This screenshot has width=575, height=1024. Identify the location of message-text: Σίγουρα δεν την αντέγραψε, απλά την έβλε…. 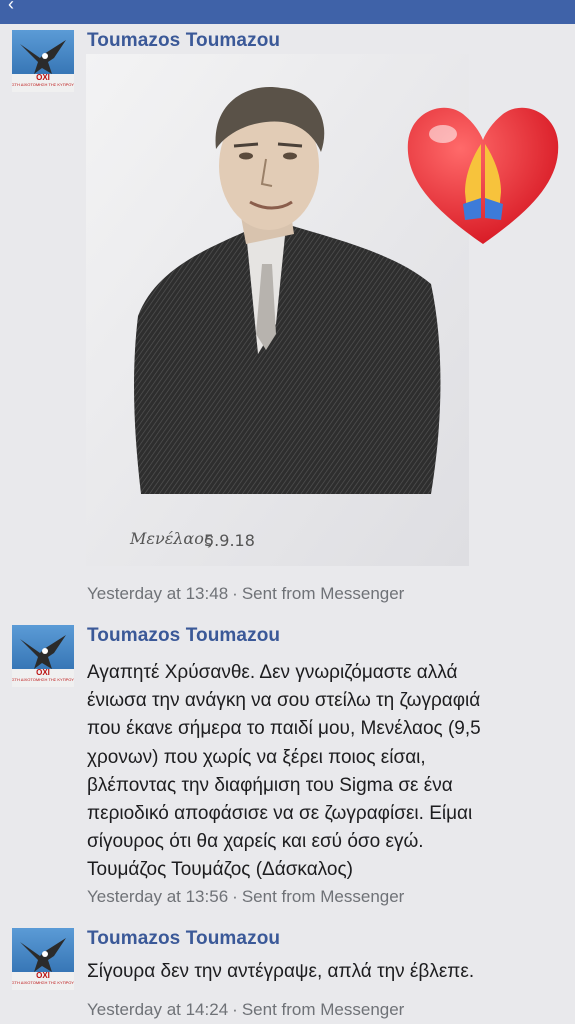
(281, 971).